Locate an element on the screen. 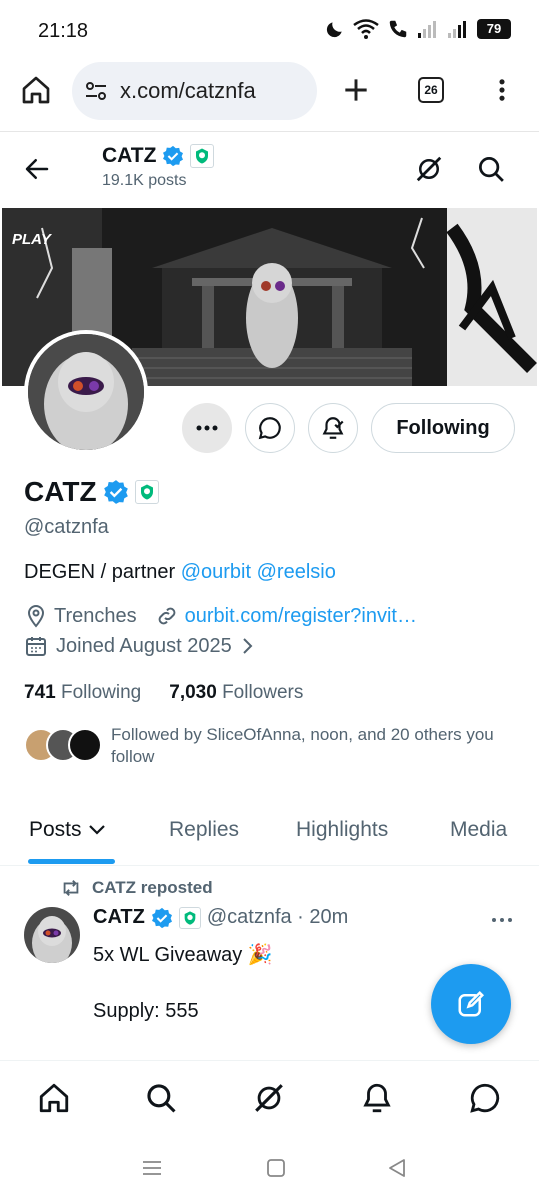 This screenshot has width=539, height=1200. call-icon is located at coordinates (398, 29).